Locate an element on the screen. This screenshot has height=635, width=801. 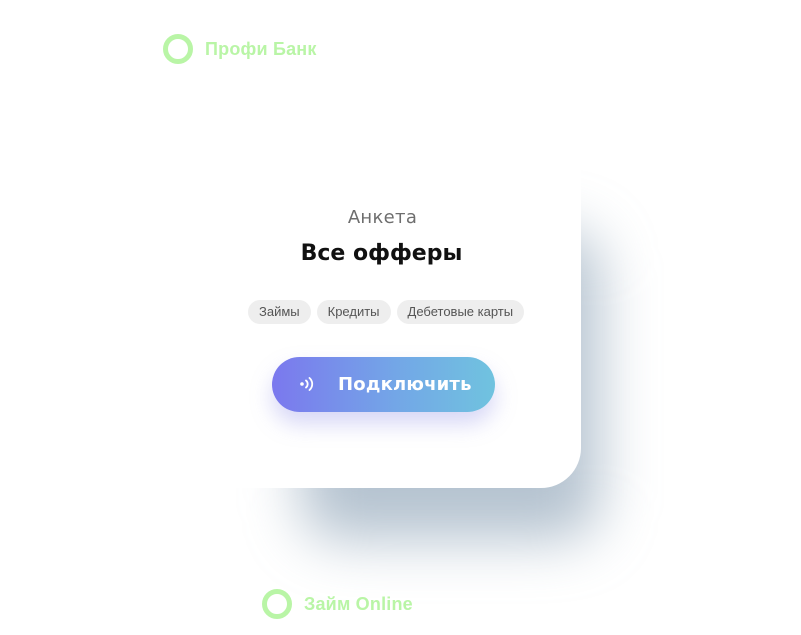
card-subtitle: Анкета is located at coordinates (382, 217).